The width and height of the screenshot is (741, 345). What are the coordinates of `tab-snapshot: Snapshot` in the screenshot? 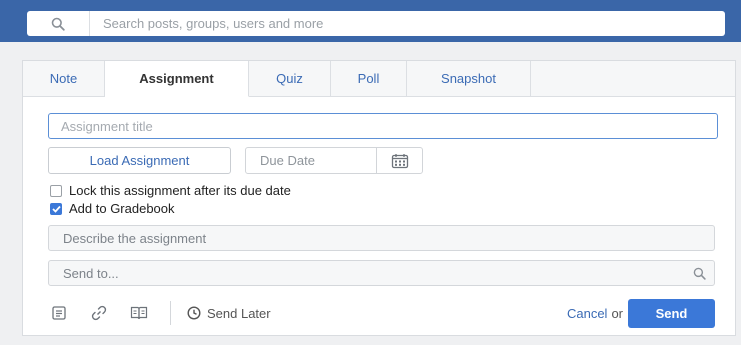 It's located at (469, 79).